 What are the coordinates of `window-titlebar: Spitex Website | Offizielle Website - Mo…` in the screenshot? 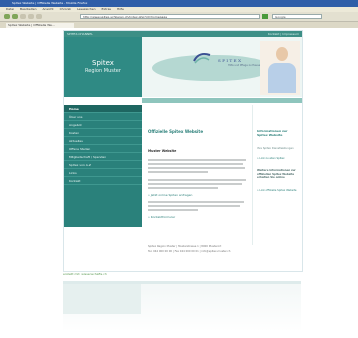 It's located at (179, 8).